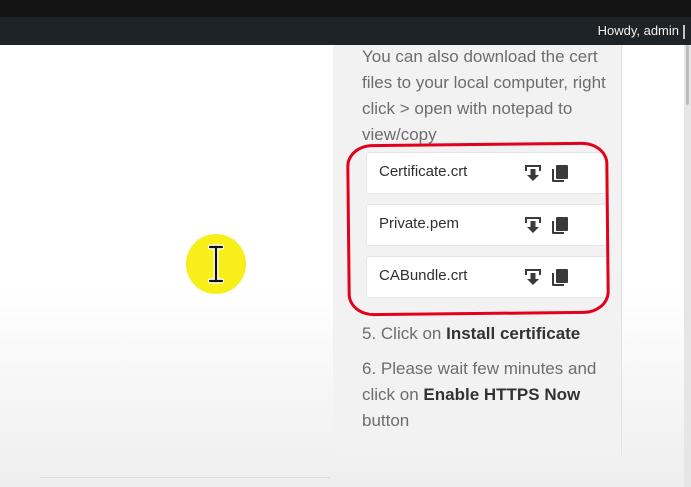 The width and height of the screenshot is (691, 487). Describe the element at coordinates (404, 333) in the screenshot. I see `step-5-prefix: 5. Click on` at that location.